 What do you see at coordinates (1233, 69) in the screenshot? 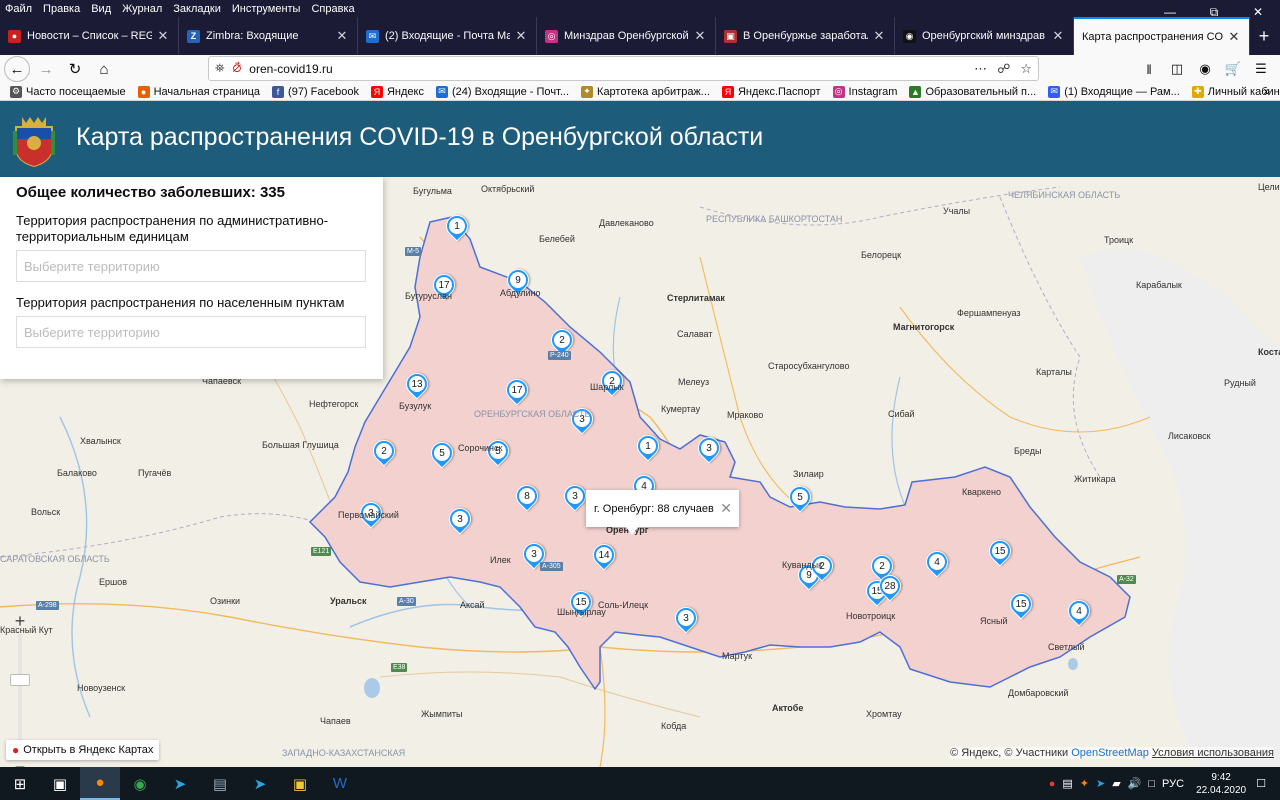
I see `cart-icon: 🛒` at bounding box center [1233, 69].